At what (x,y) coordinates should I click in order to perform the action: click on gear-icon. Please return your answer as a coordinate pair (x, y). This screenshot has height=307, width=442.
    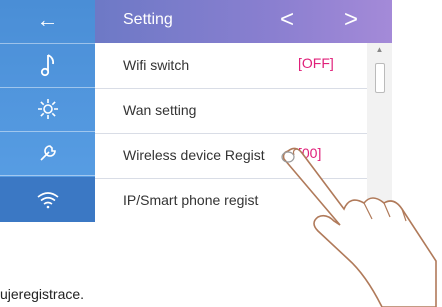
    Looking at the image, I should click on (47, 109).